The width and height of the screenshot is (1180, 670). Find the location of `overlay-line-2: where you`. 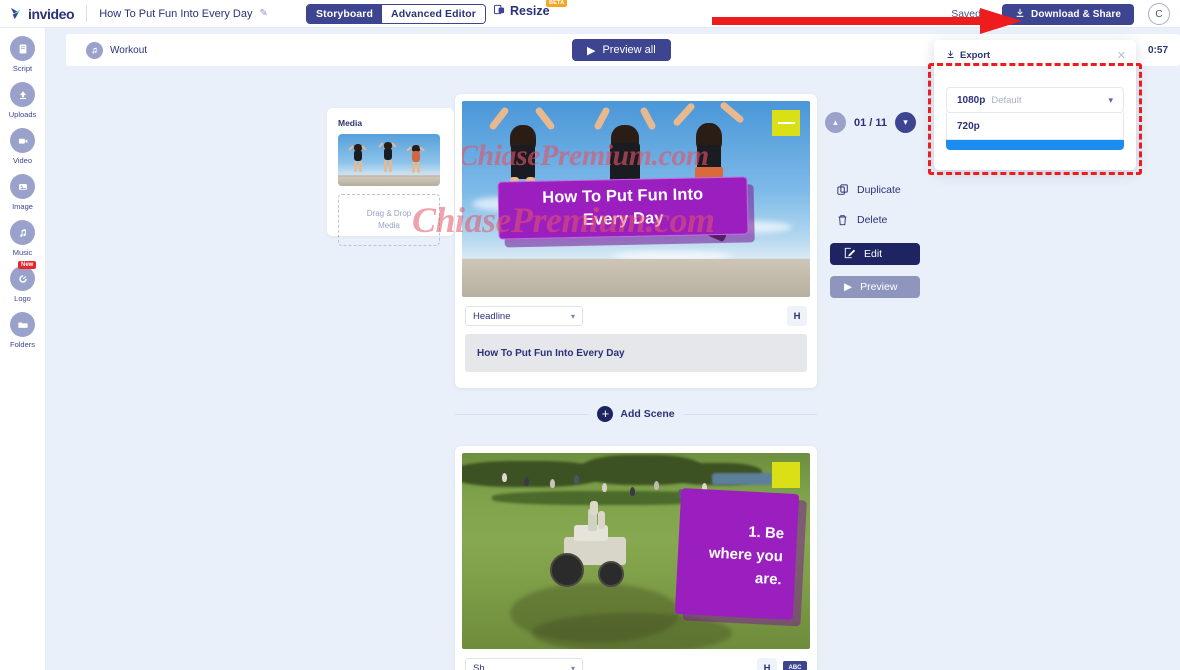

overlay-line-2: where you is located at coordinates (746, 554).